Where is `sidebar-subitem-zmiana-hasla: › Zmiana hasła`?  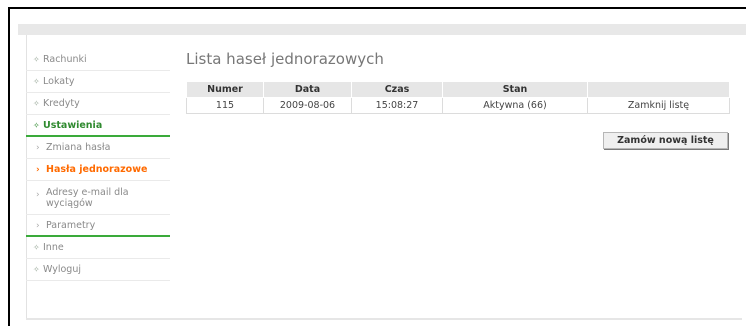
sidebar-subitem-zmiana-hasla: › Zmiana hasła is located at coordinates (98, 148).